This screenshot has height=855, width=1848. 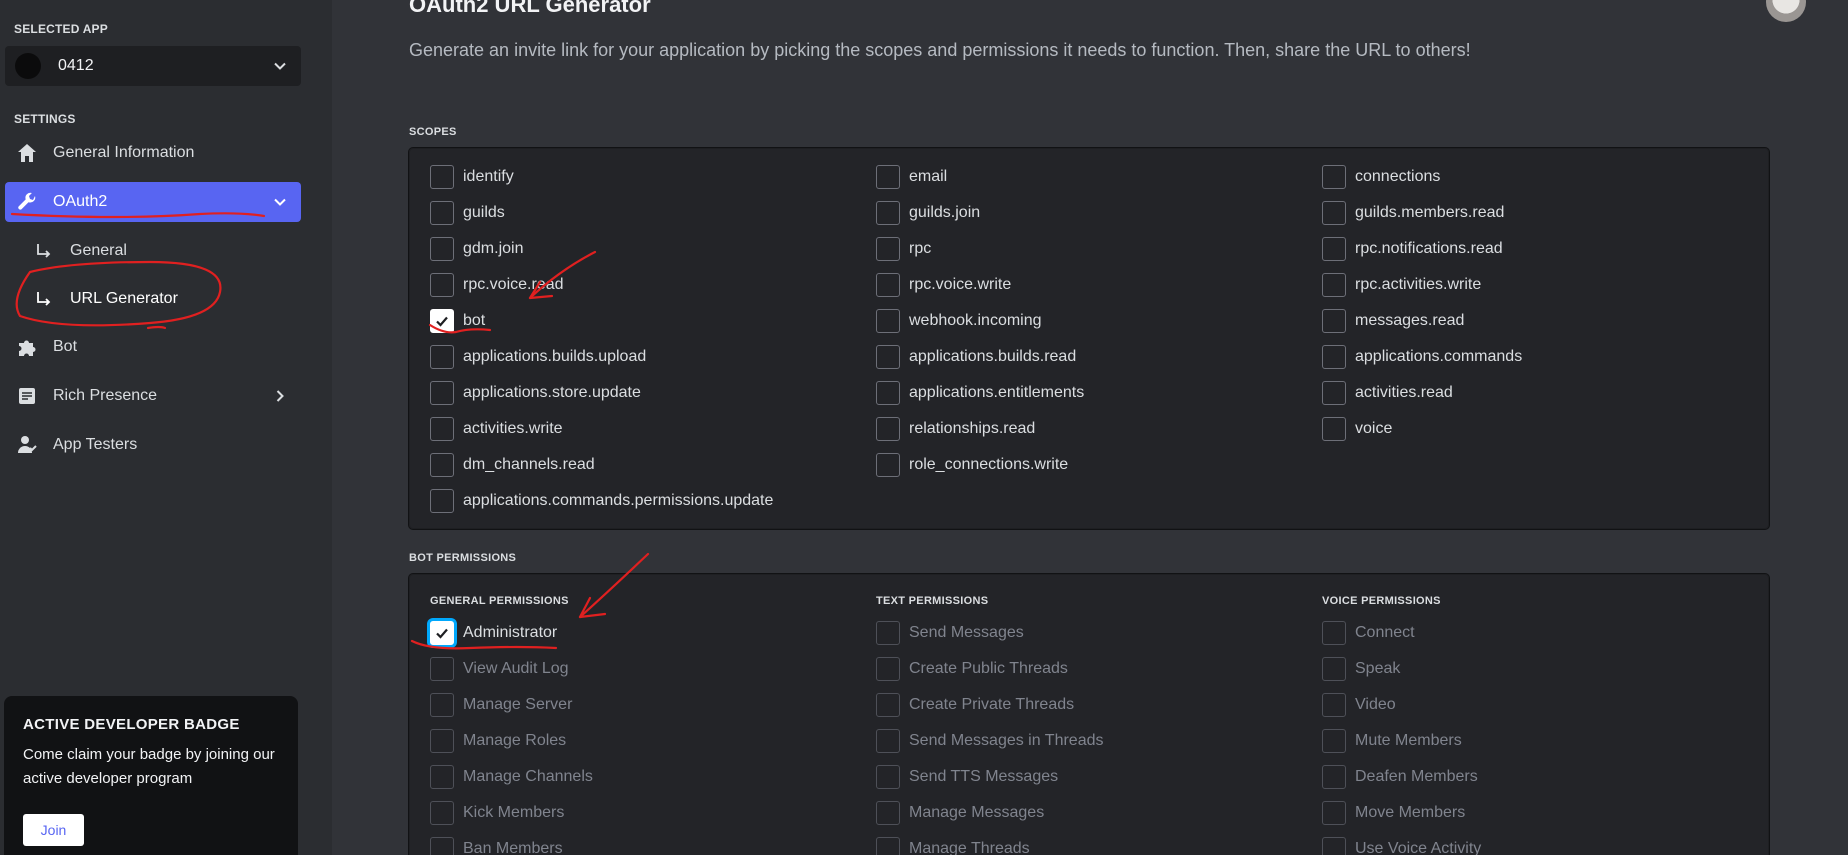 I want to click on checkbox-rpc-voice-write: rpc.voice.write, so click(x=1099, y=285).